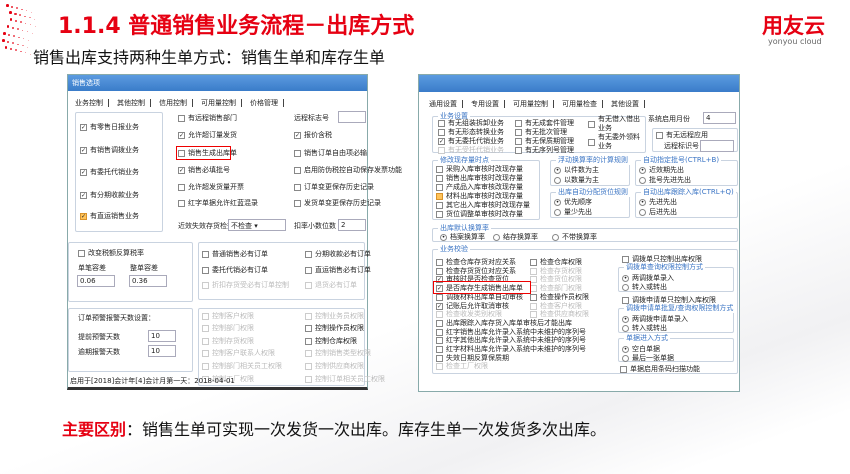 The width and height of the screenshot is (850, 474). I want to click on field-20: 单笔容差, so click(92, 268).